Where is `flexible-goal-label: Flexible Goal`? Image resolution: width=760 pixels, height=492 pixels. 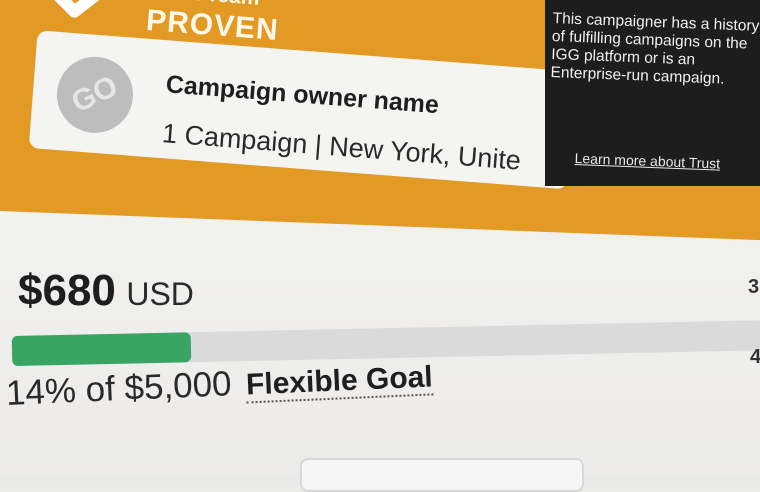 flexible-goal-label: Flexible Goal is located at coordinates (339, 382).